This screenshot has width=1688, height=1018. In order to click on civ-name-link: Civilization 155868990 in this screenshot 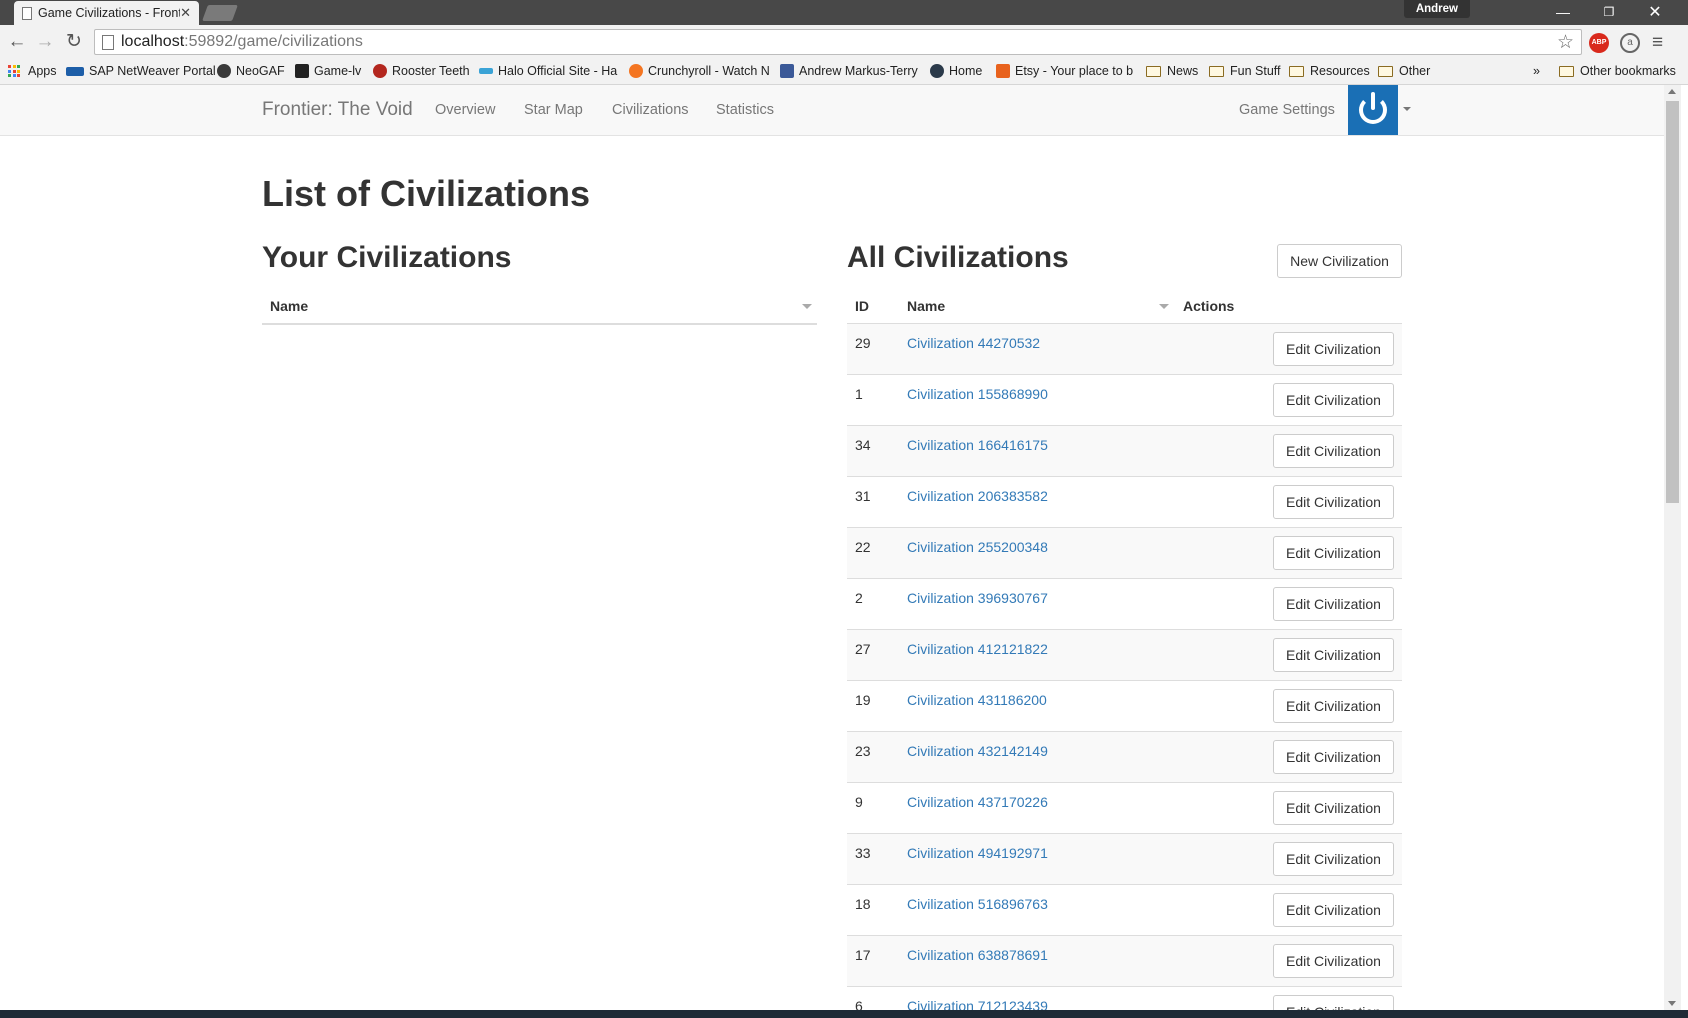, I will do `click(977, 394)`.